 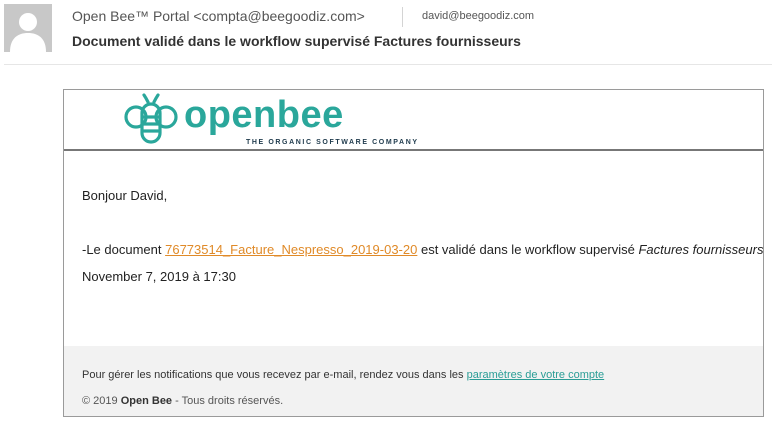 I want to click on line-middle: est validé dans le workflow supervisé, so click(x=528, y=249).